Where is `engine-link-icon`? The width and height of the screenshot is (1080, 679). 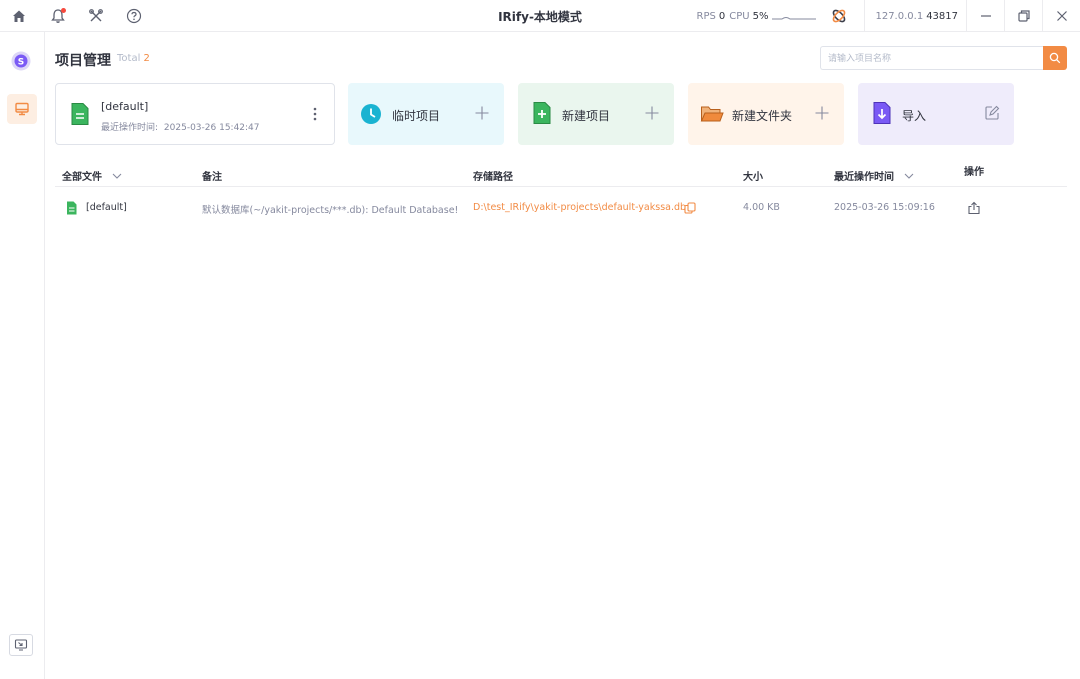 engine-link-icon is located at coordinates (839, 16).